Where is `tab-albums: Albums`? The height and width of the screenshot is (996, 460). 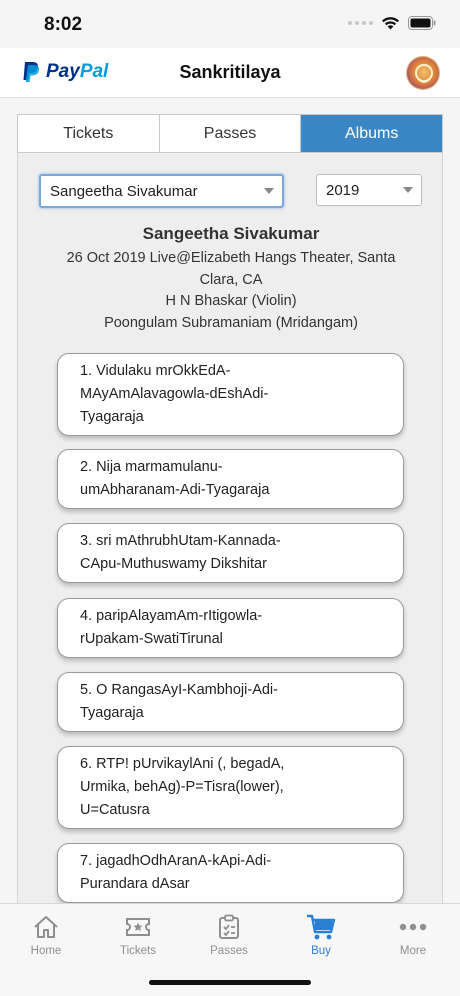 tab-albums: Albums is located at coordinates (372, 133).